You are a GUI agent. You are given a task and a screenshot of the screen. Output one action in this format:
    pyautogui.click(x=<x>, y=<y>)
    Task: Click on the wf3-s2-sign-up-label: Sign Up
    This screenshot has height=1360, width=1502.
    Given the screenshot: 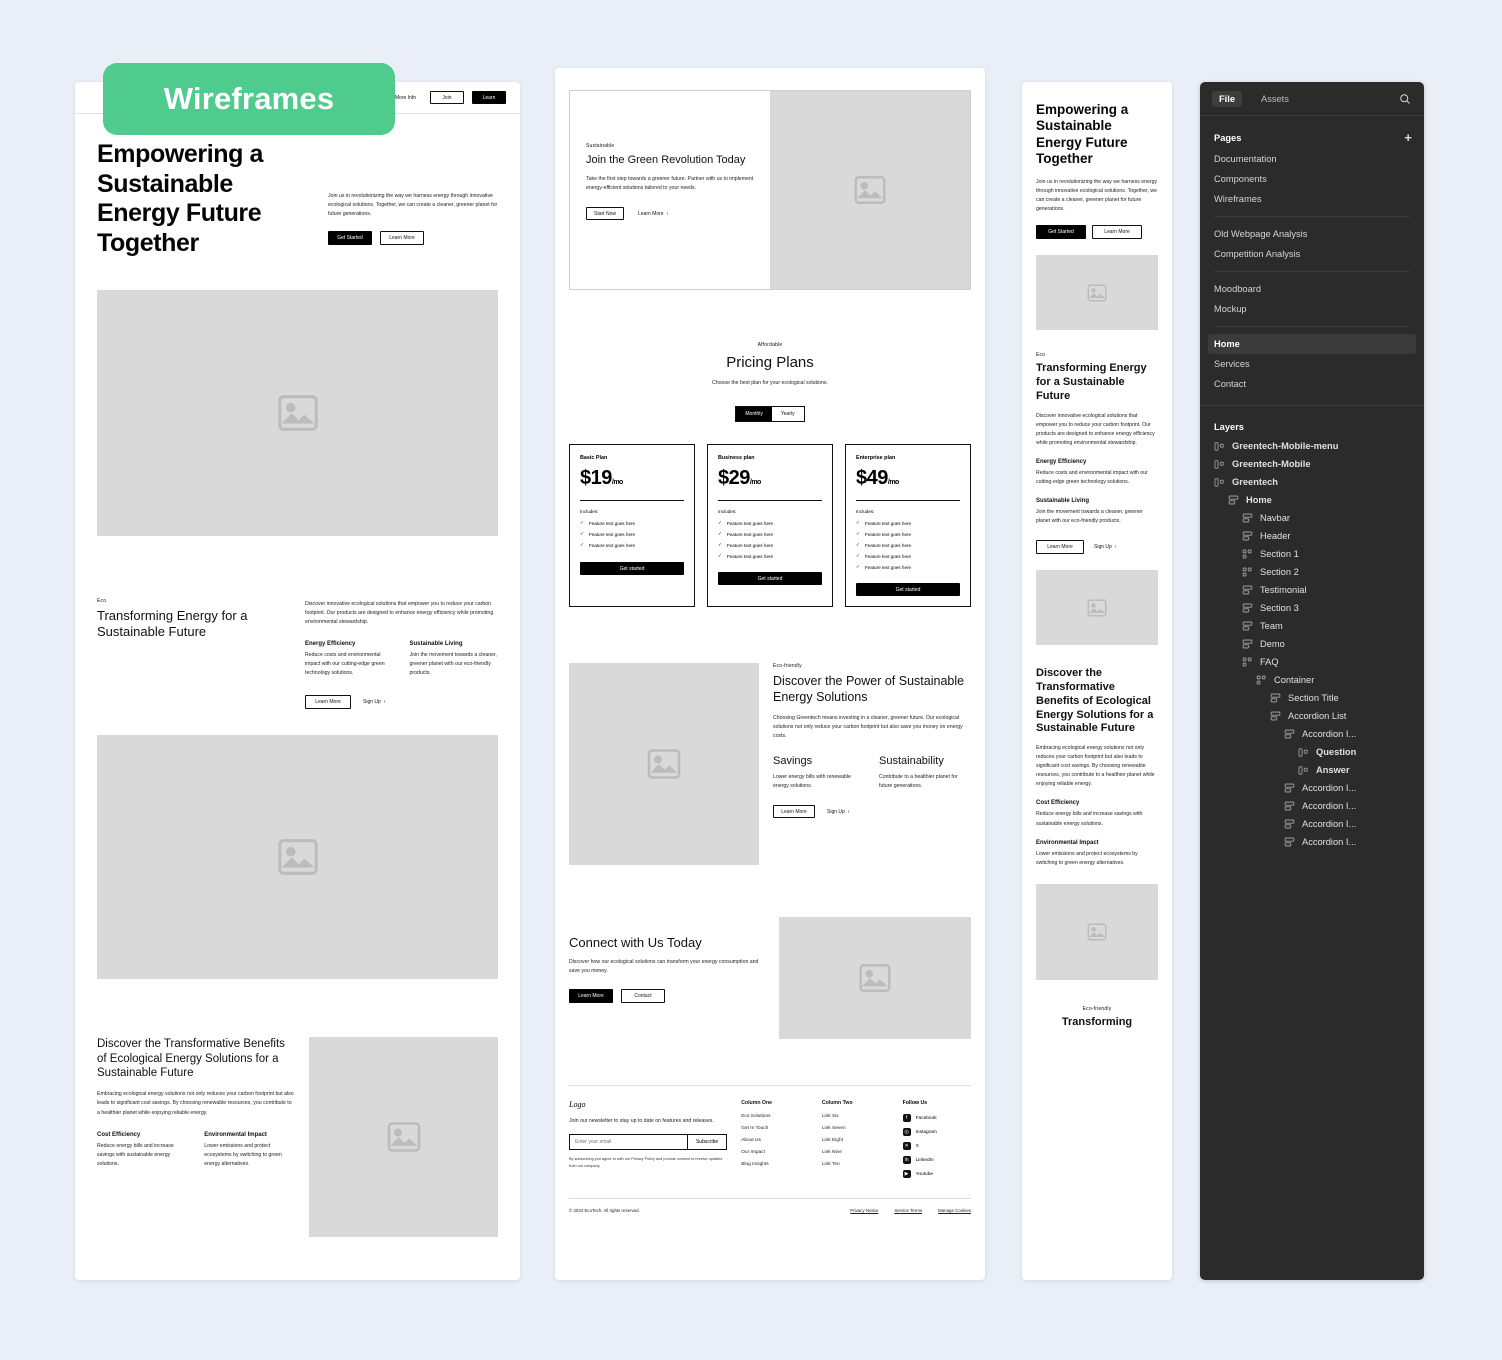 What is the action you would take?
    pyautogui.click(x=1103, y=547)
    